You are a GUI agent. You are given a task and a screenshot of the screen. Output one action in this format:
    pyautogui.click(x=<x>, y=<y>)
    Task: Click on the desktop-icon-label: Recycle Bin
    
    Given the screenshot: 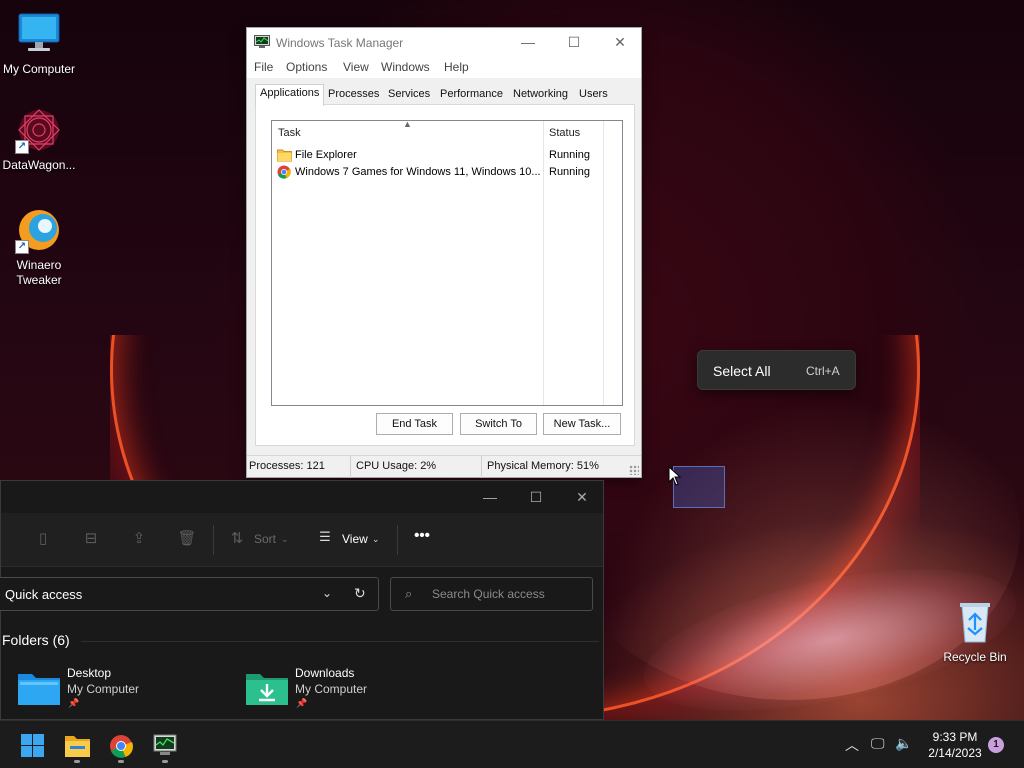 What is the action you would take?
    pyautogui.click(x=975, y=657)
    